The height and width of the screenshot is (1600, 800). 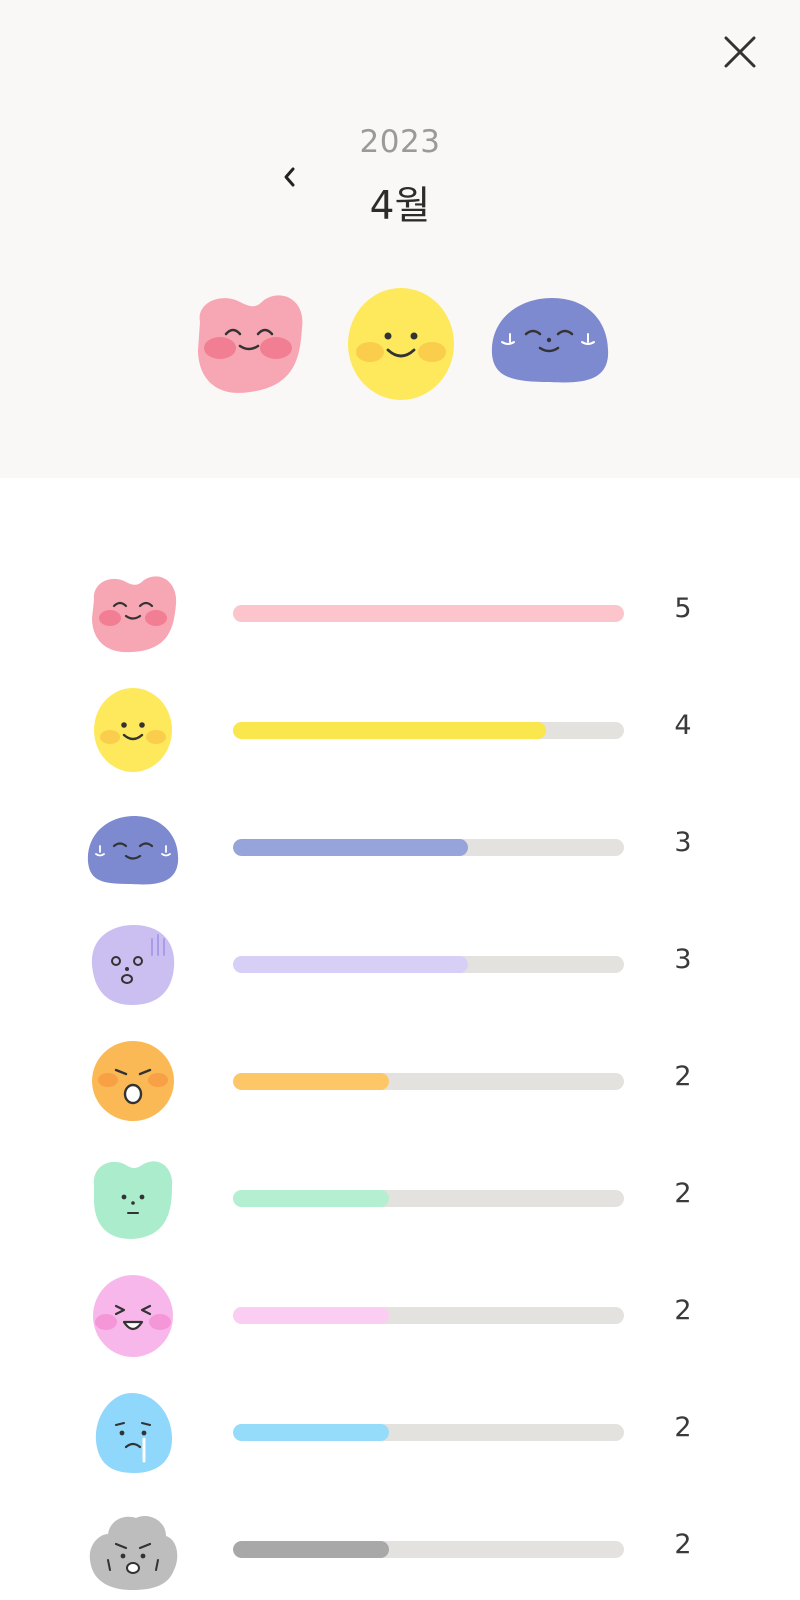 I want to click on month-label: 4월, so click(x=400, y=206).